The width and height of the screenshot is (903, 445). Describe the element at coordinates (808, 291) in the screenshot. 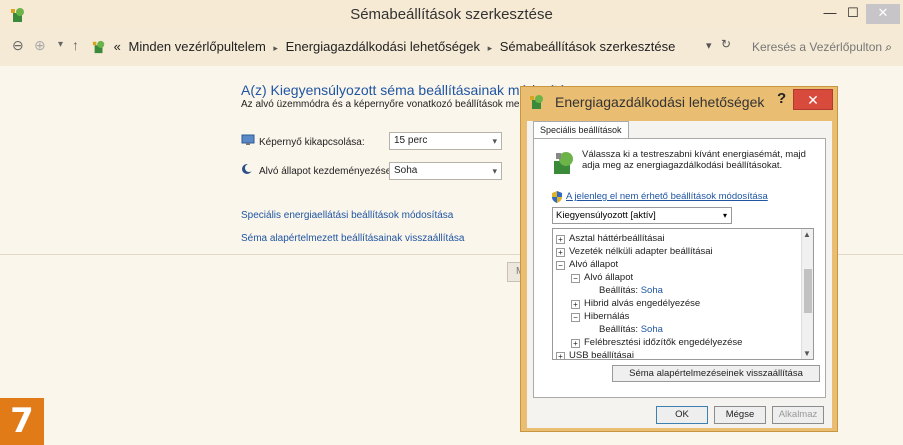

I see `scroll-thumb` at that location.